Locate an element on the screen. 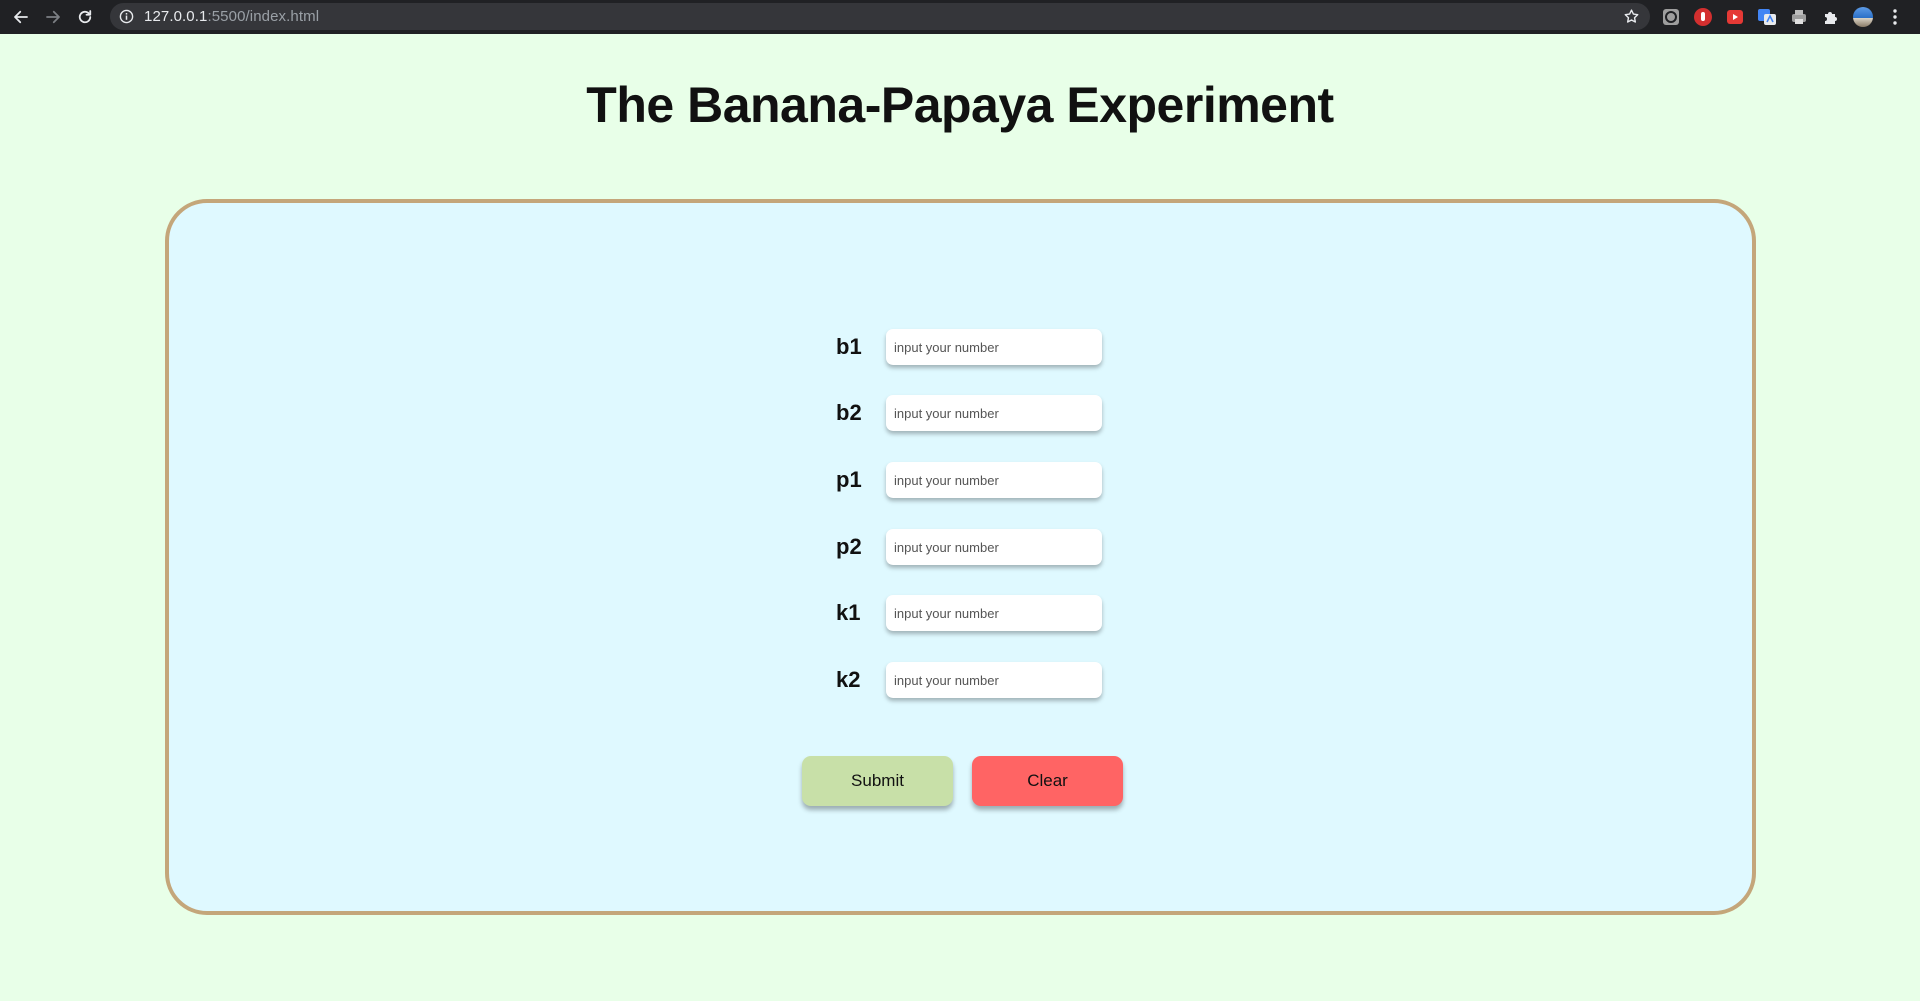 This screenshot has height=1001, width=1920. extension-red-hand-icon is located at coordinates (1703, 17).